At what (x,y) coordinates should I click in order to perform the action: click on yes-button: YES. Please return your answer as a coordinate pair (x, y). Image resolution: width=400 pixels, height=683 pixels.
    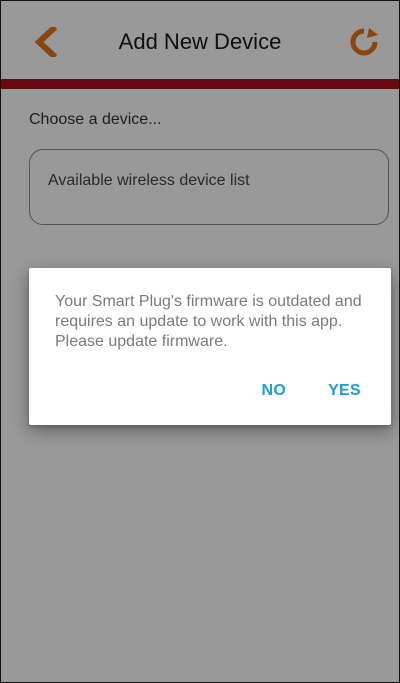
    Looking at the image, I should click on (344, 391).